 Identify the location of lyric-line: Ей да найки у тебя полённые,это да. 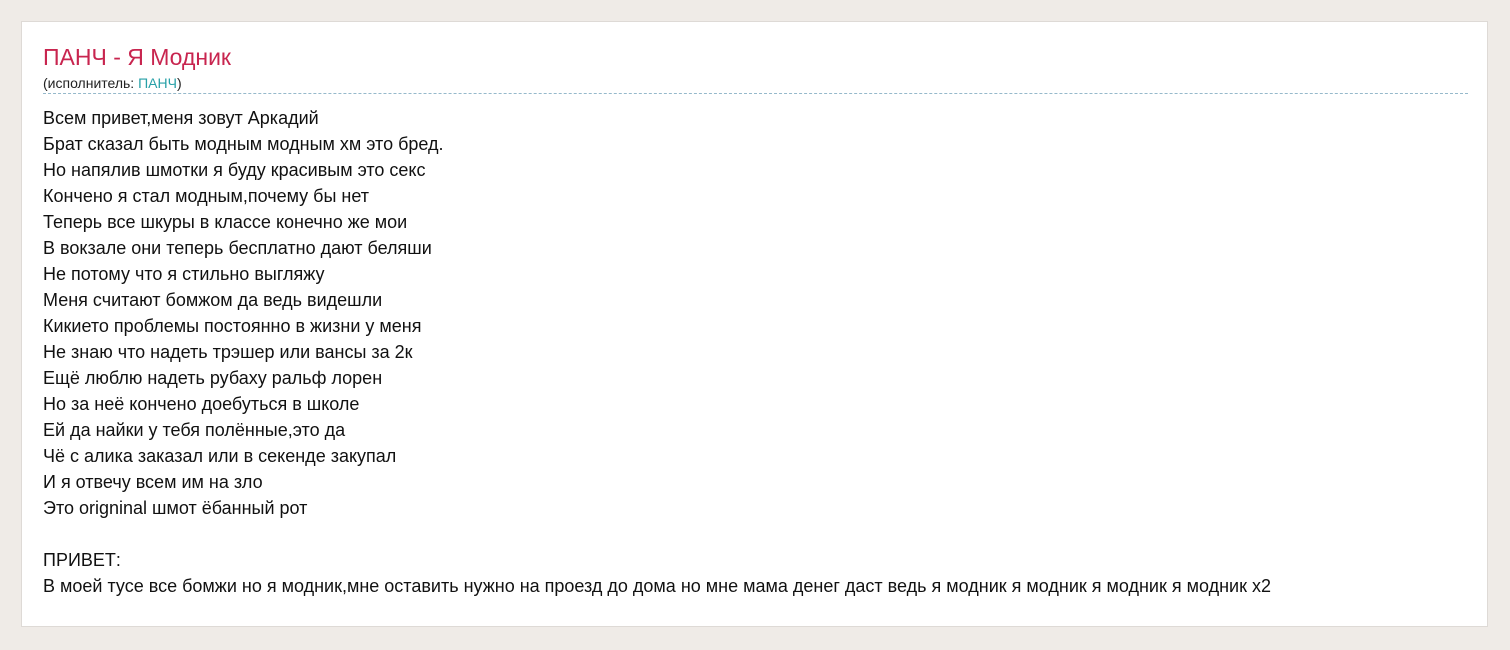
(194, 430).